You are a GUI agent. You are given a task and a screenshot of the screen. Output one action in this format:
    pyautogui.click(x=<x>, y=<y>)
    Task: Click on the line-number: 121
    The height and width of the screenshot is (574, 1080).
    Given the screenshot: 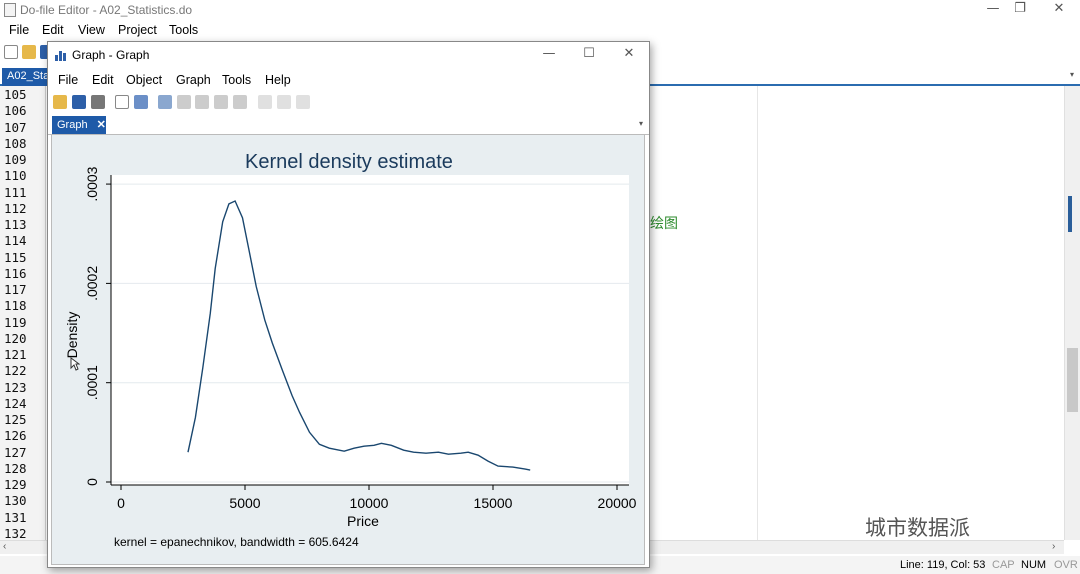 What is the action you would take?
    pyautogui.click(x=15, y=354)
    